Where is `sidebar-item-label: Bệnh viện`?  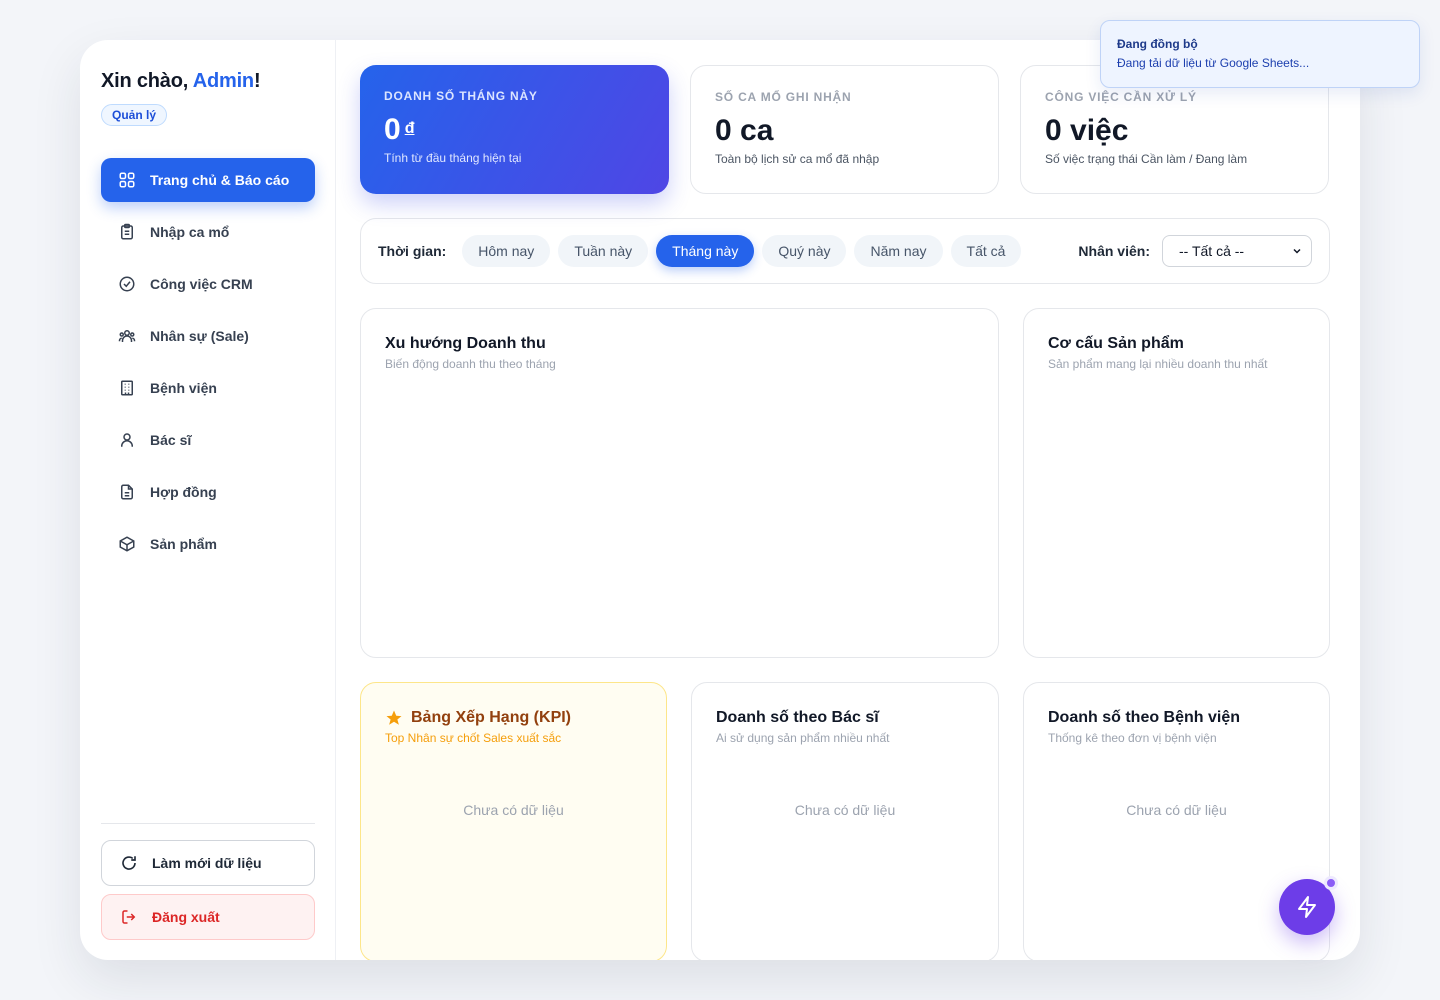 sidebar-item-label: Bệnh viện is located at coordinates (183, 388).